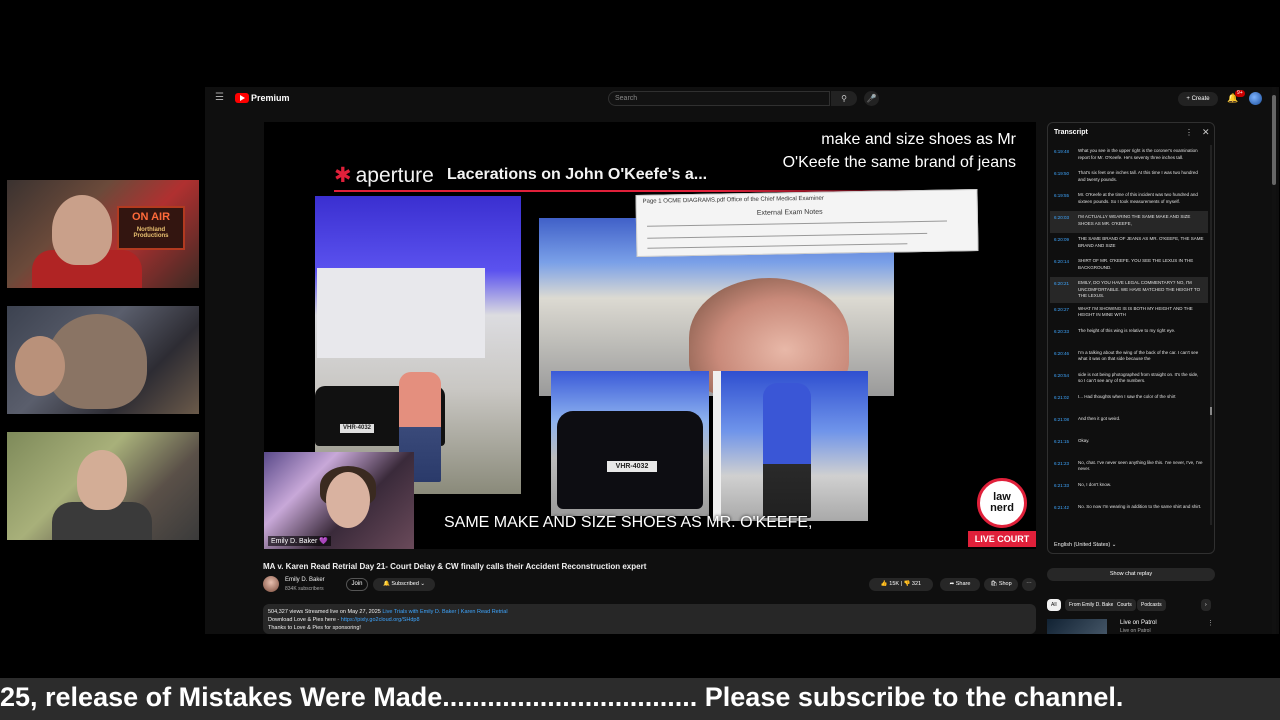  What do you see at coordinates (899, 162) in the screenshot?
I see `caption-top-line-2: O'Keefe the same brand of jeans` at bounding box center [899, 162].